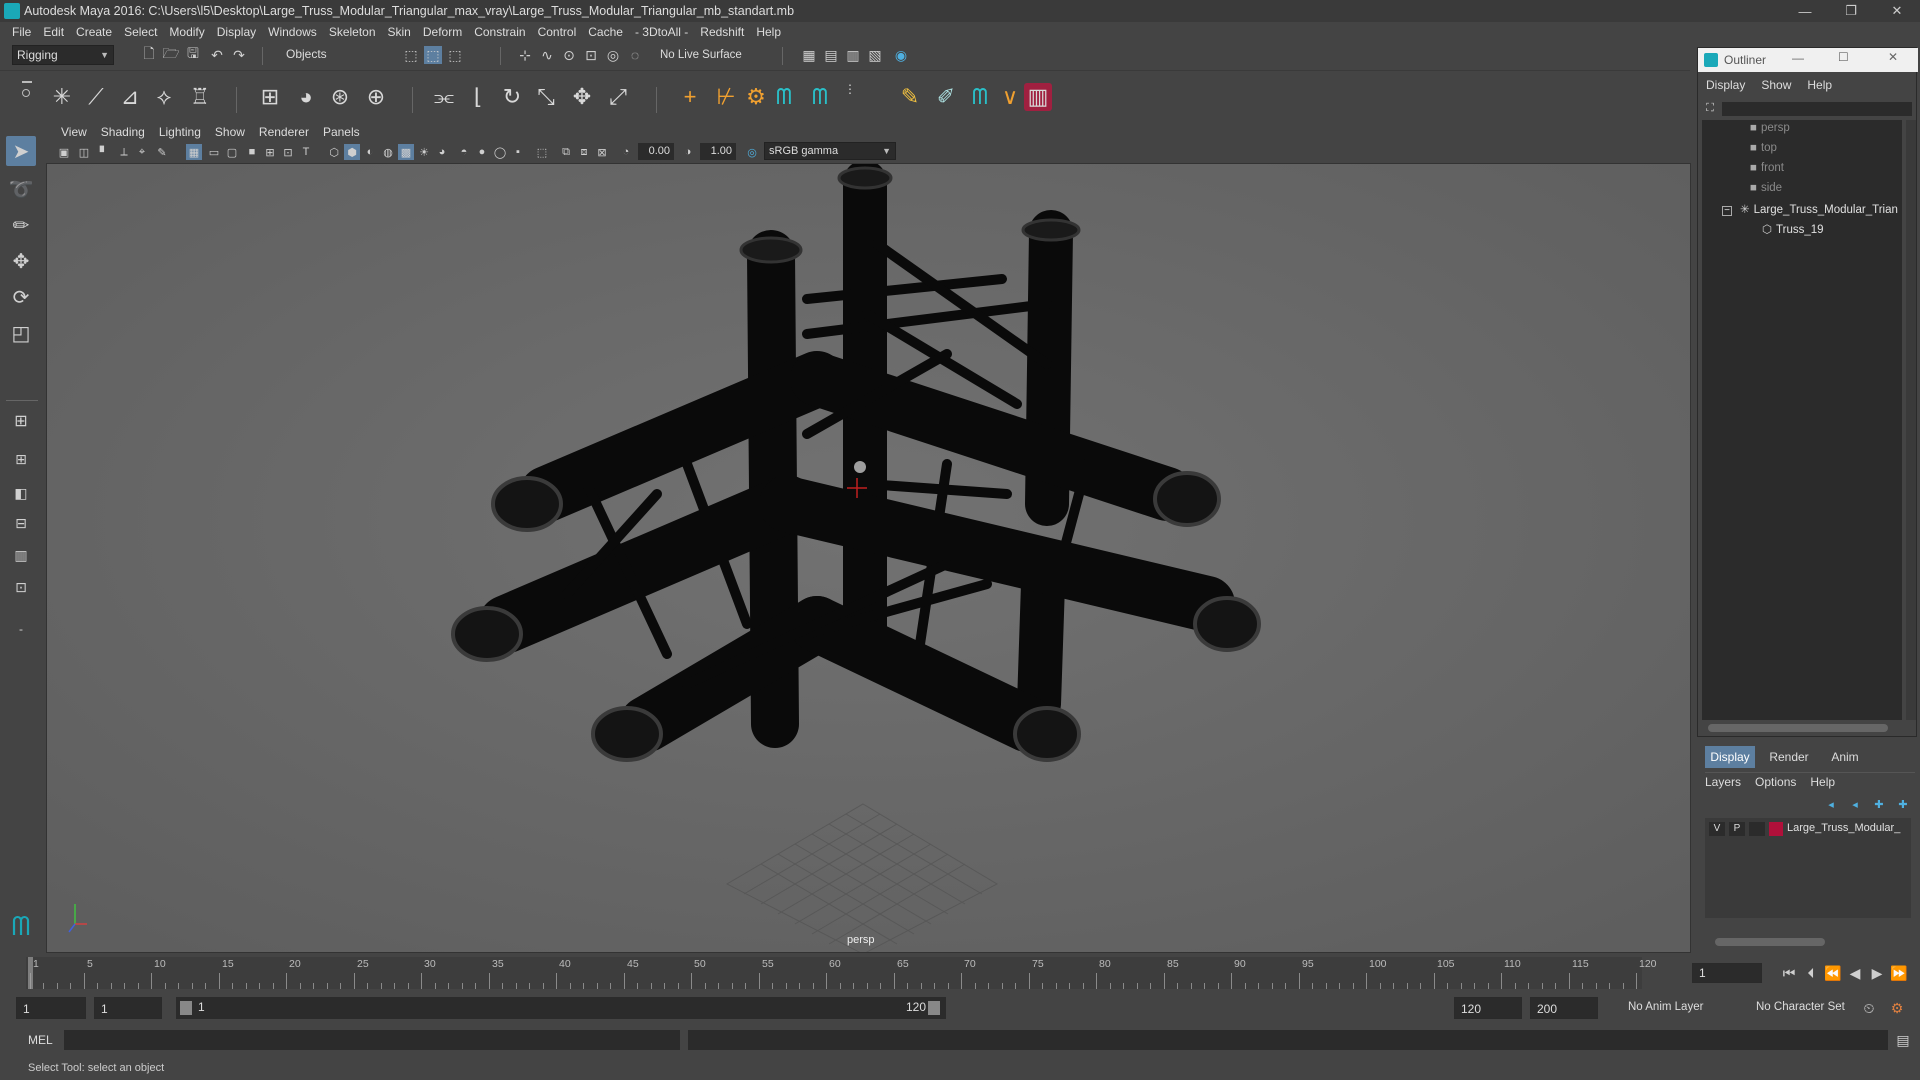  What do you see at coordinates (1899, 973) in the screenshot?
I see `step-forward-key-icon: ⏩` at bounding box center [1899, 973].